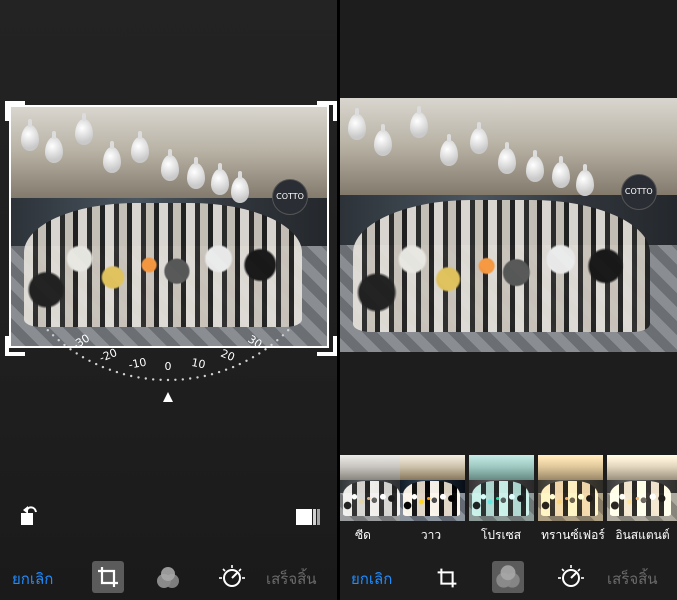 The image size is (677, 600). I want to click on filter-label-fade: ซีด, so click(363, 535).